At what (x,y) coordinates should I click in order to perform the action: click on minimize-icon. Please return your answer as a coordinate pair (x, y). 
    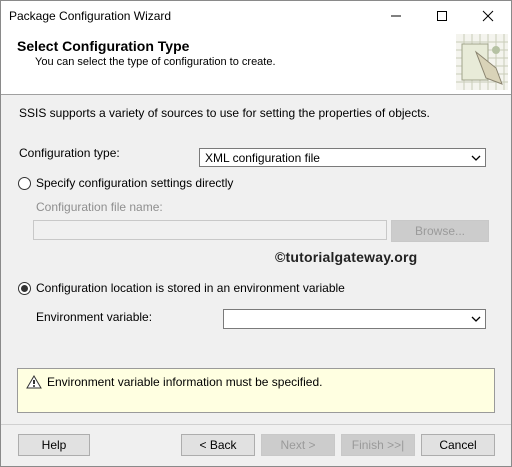
    Looking at the image, I should click on (396, 16).